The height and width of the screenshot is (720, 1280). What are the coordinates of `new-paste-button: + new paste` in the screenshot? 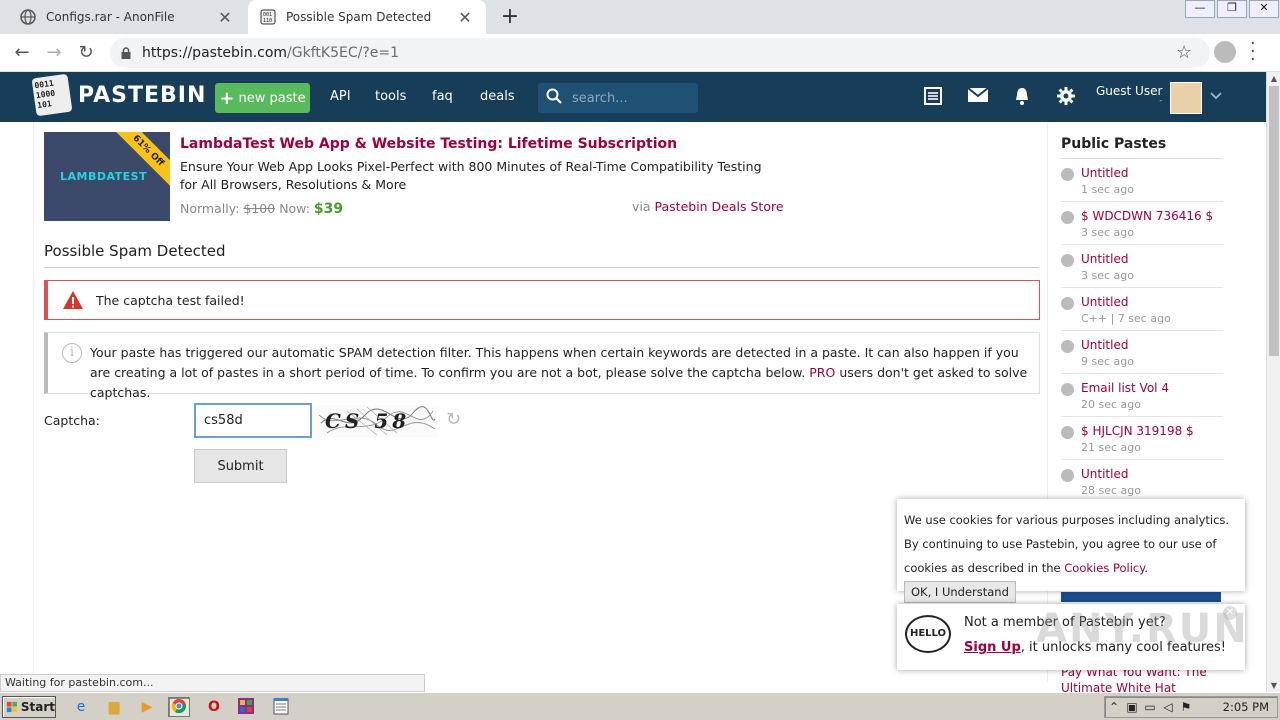 It's located at (262, 98).